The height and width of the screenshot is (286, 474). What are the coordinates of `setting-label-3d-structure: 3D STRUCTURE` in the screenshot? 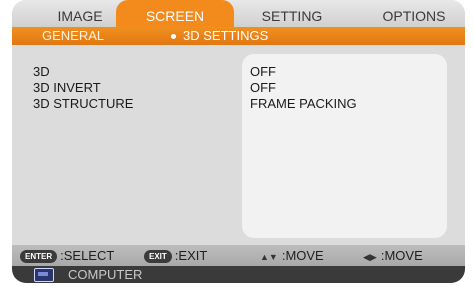 It's located at (83, 104).